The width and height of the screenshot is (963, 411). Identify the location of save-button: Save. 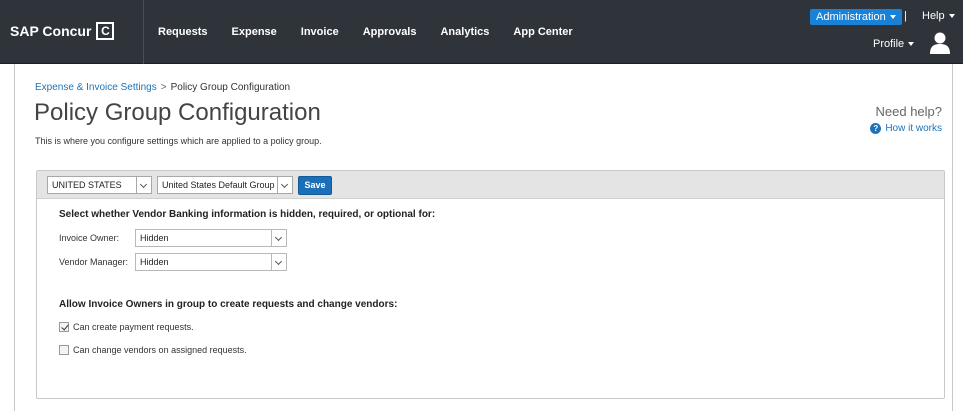
(315, 185).